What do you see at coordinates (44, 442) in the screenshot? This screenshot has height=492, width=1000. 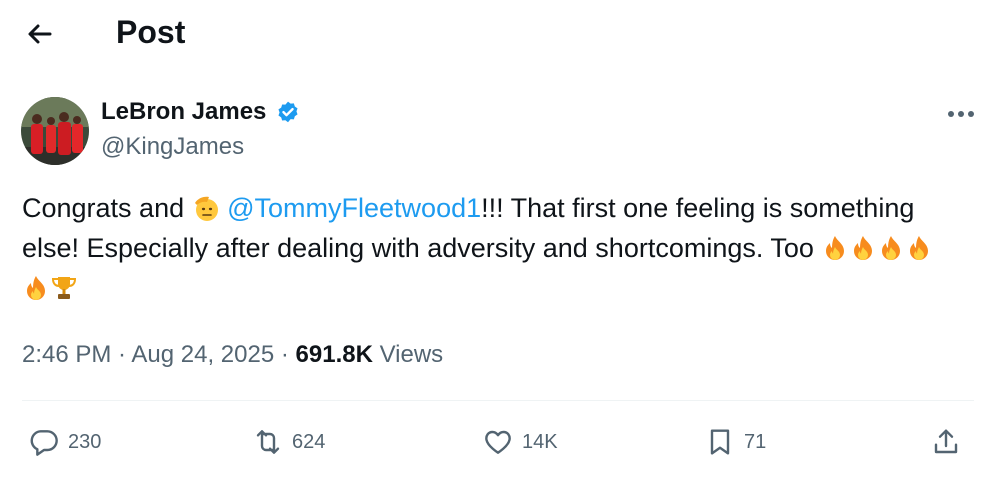 I see `reply-icon` at bounding box center [44, 442].